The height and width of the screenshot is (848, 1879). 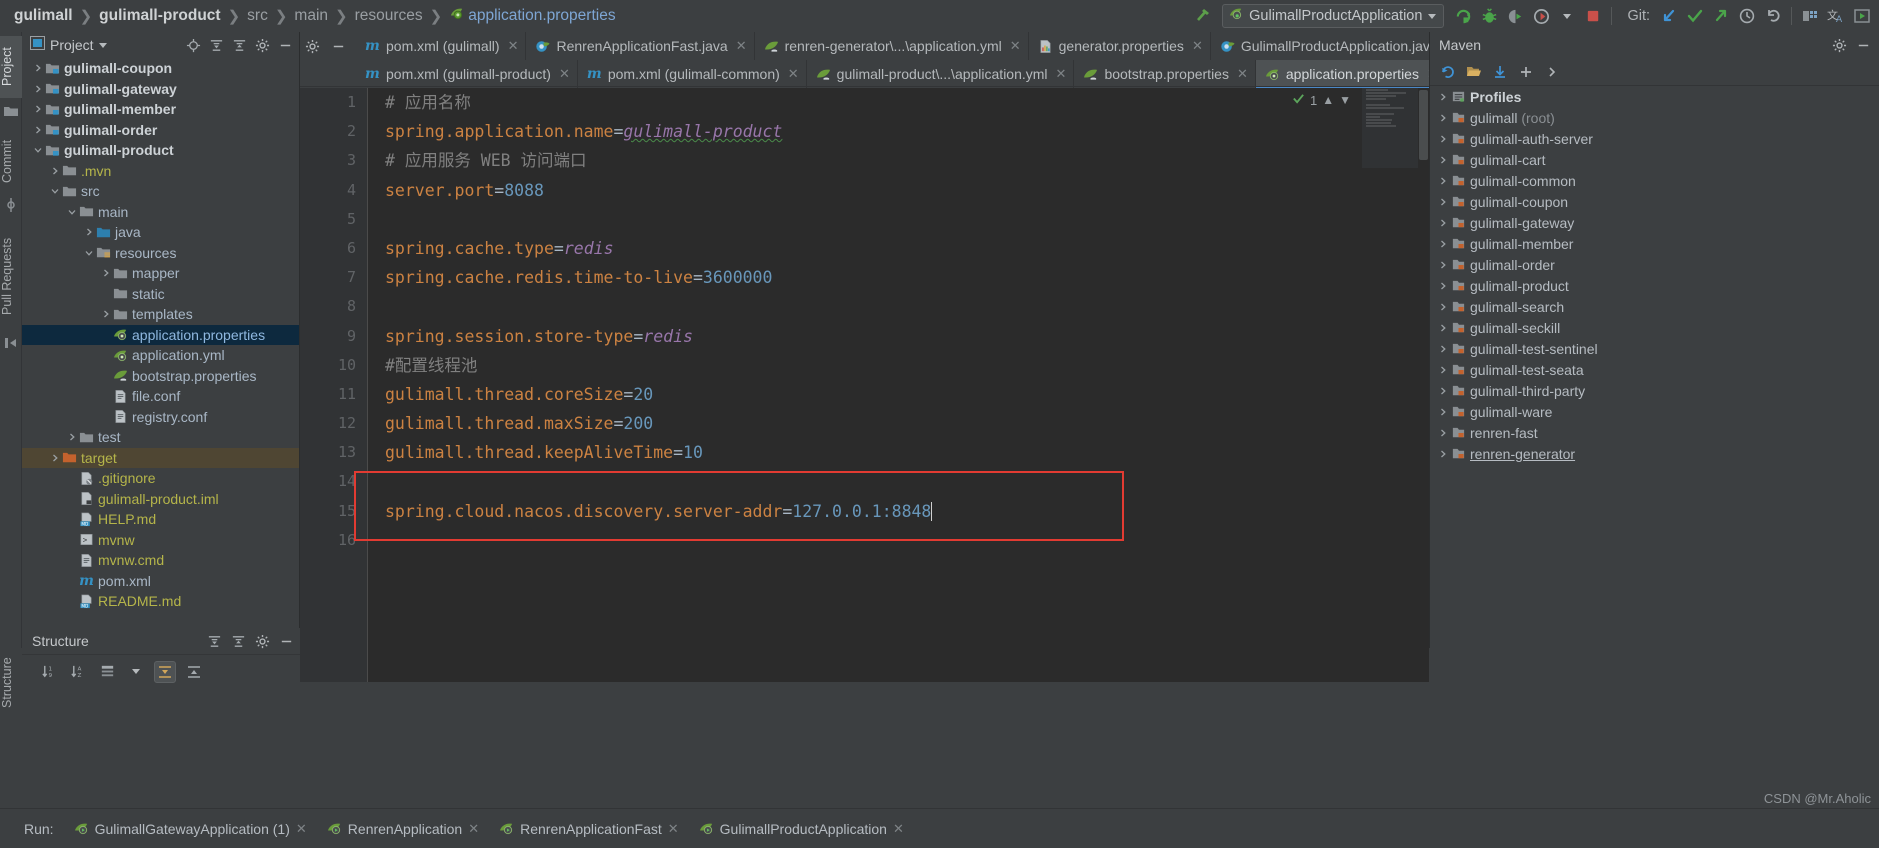 I want to click on editor-tab-bootstrap-properties: bootstrap.properties ✕, so click(x=1165, y=74).